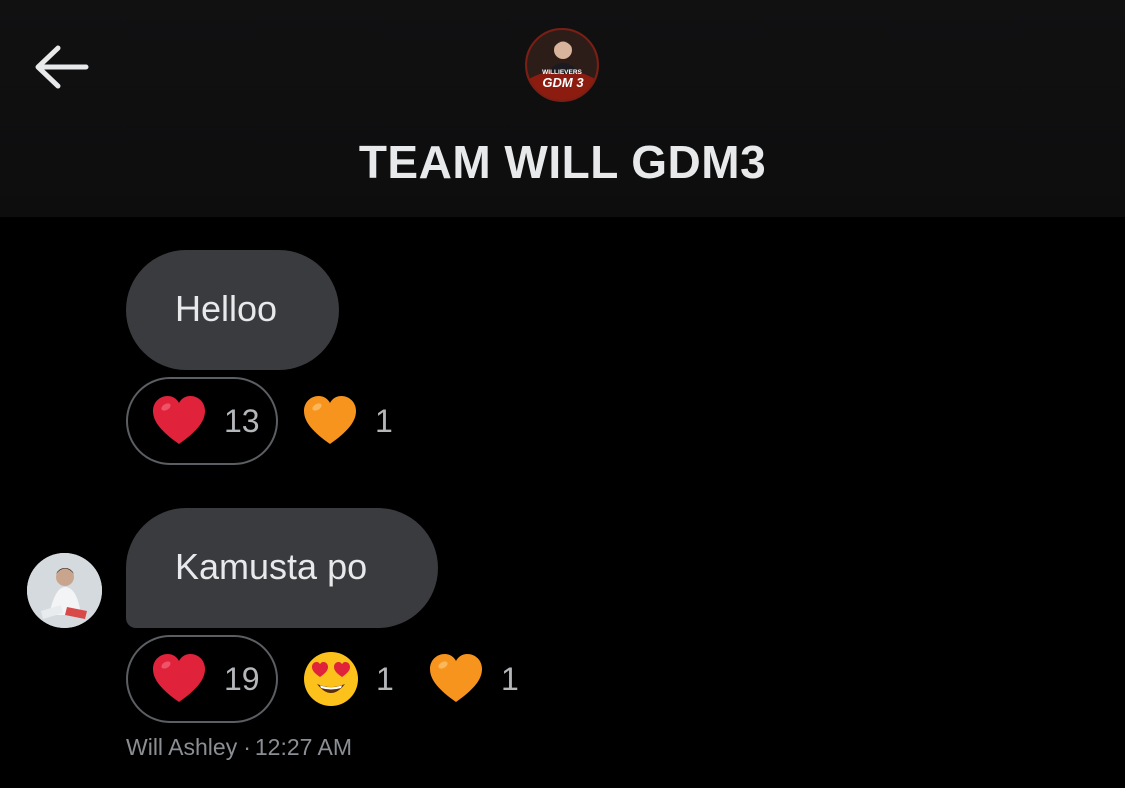 The width and height of the screenshot is (1125, 788). I want to click on reaction-heart-eyes: 1, so click(348, 679).